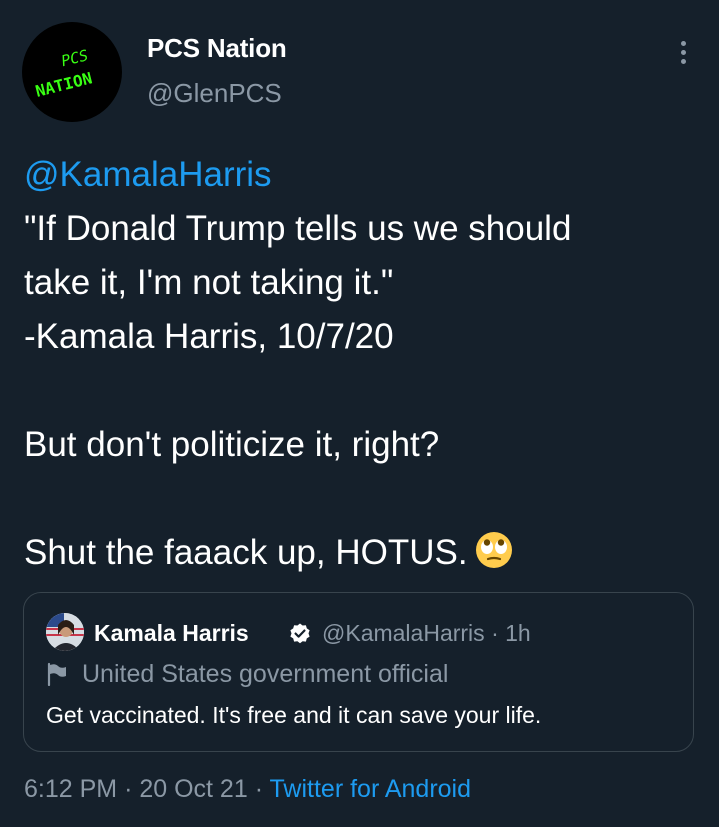  I want to click on quoted-author-handle: @KamalaHarris, so click(403, 633).